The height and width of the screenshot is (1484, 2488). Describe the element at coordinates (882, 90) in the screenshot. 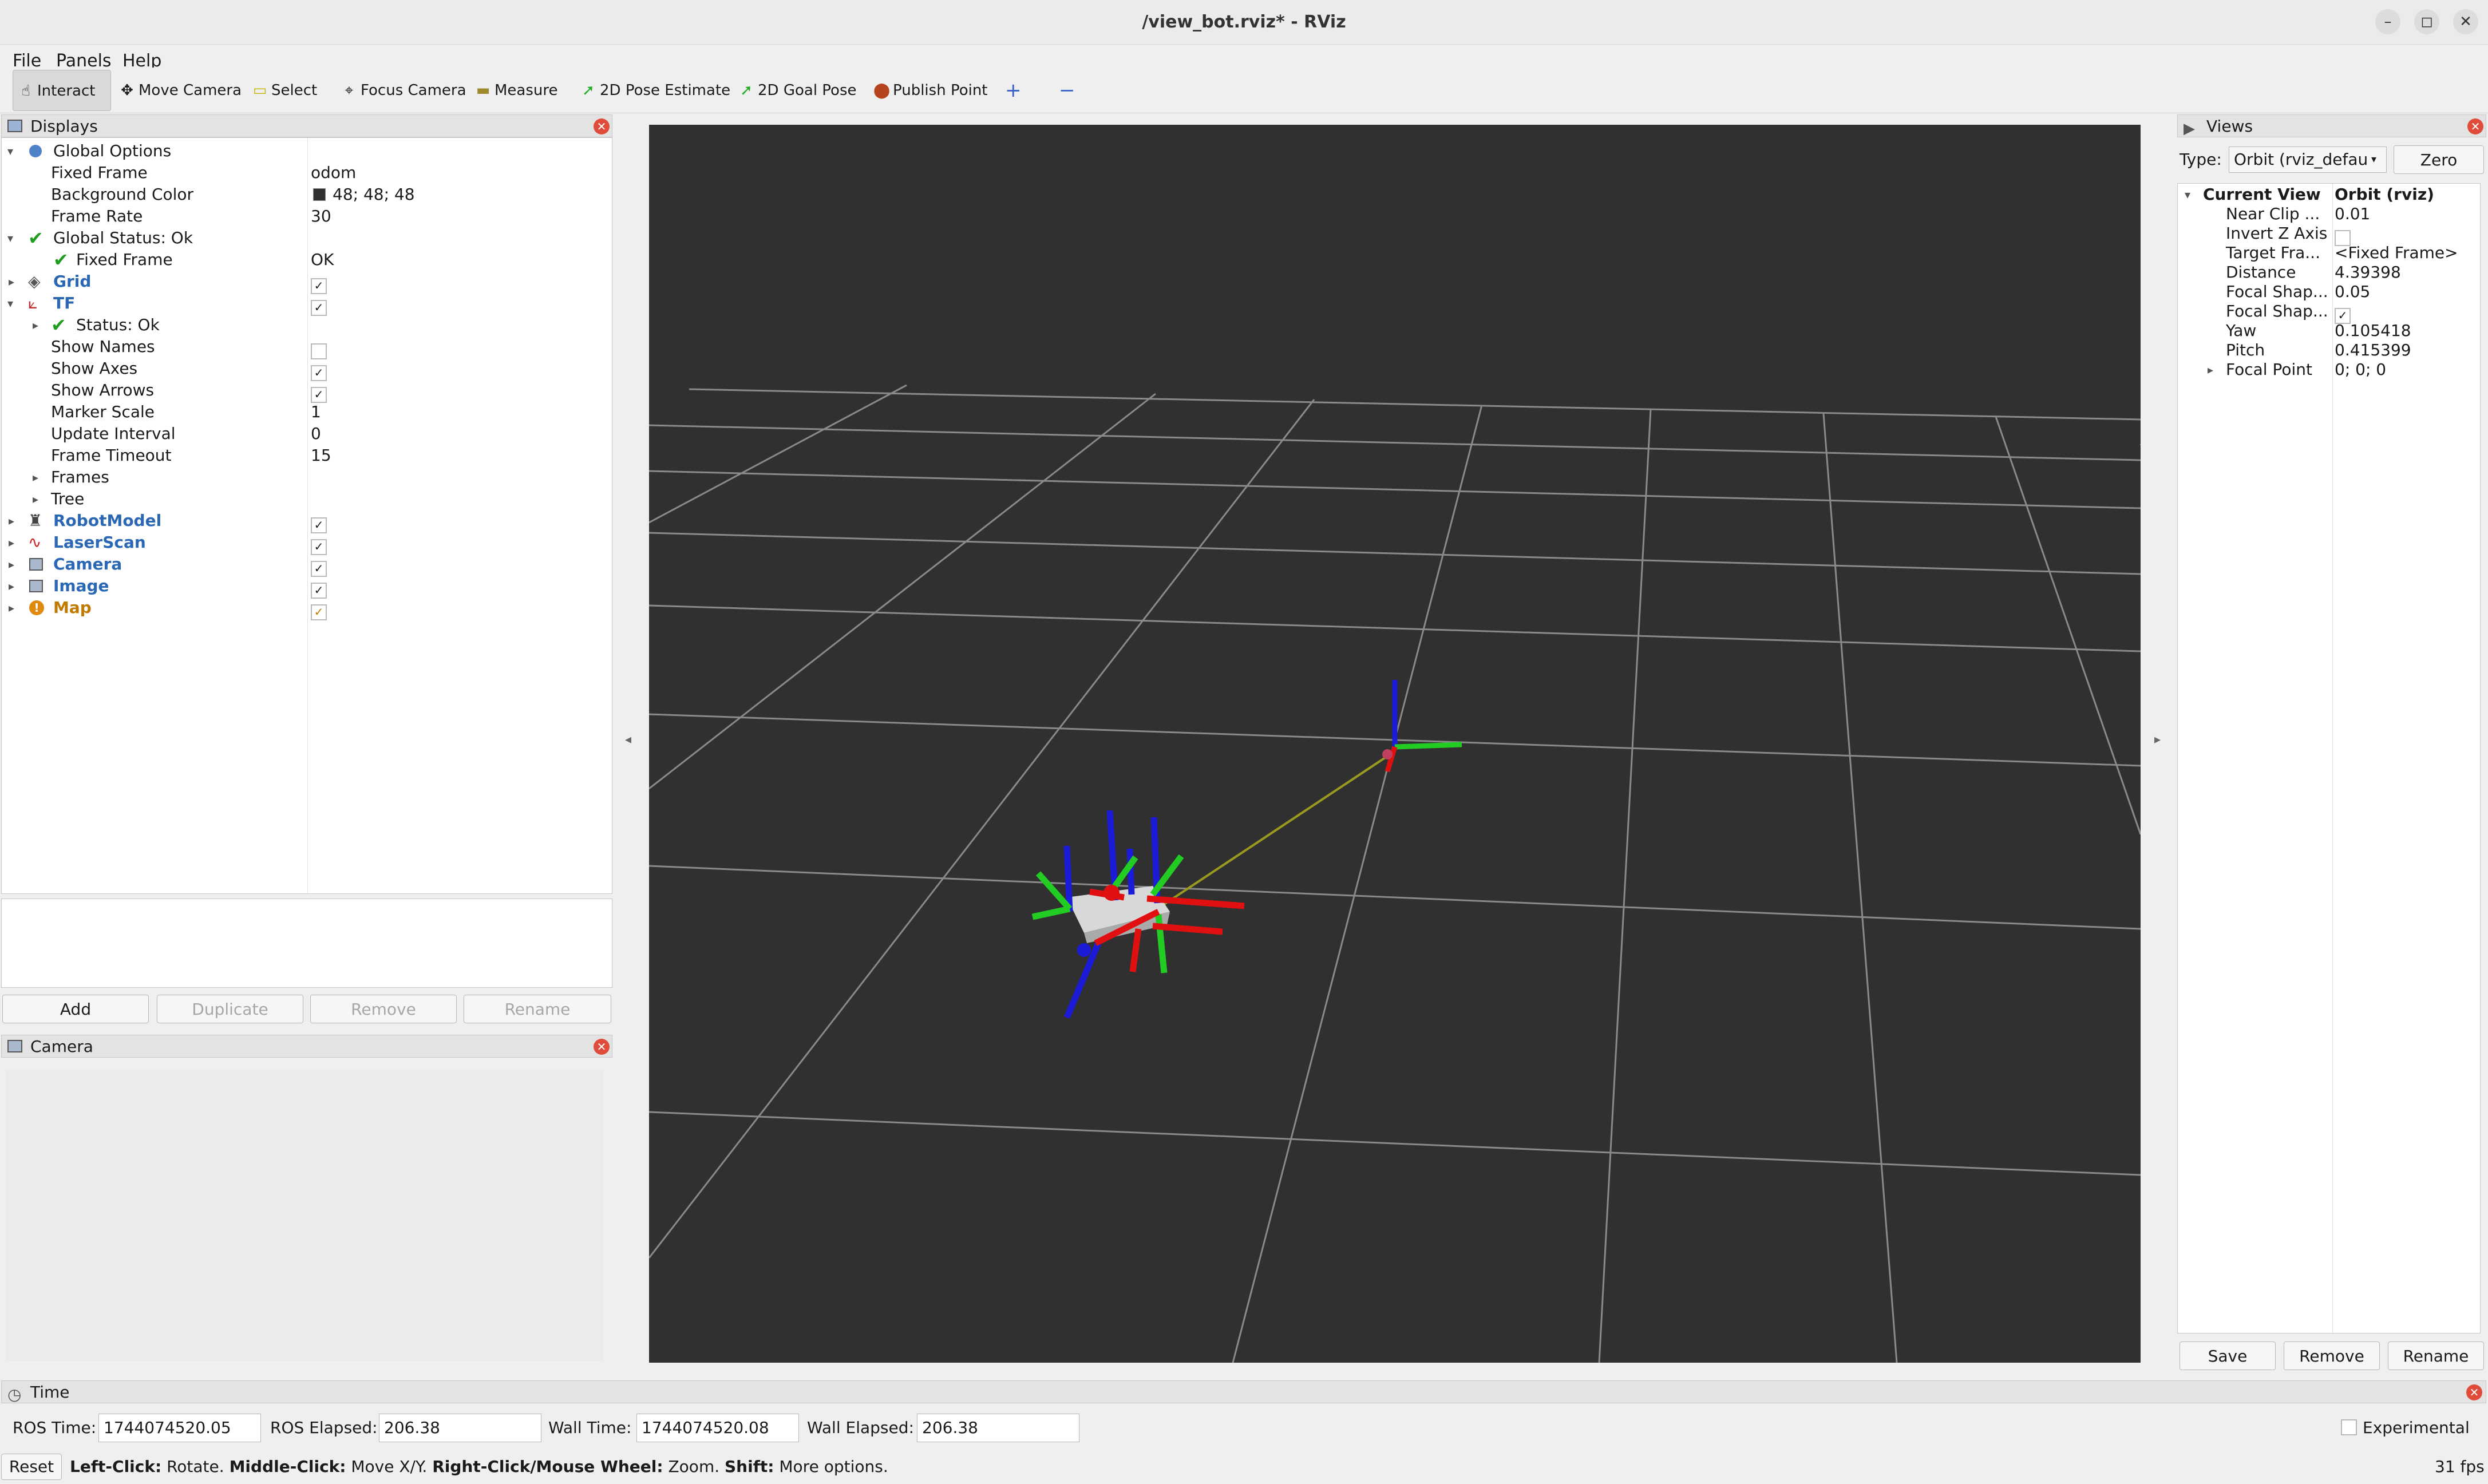

I see `publish-point-icon: ⬤` at that location.